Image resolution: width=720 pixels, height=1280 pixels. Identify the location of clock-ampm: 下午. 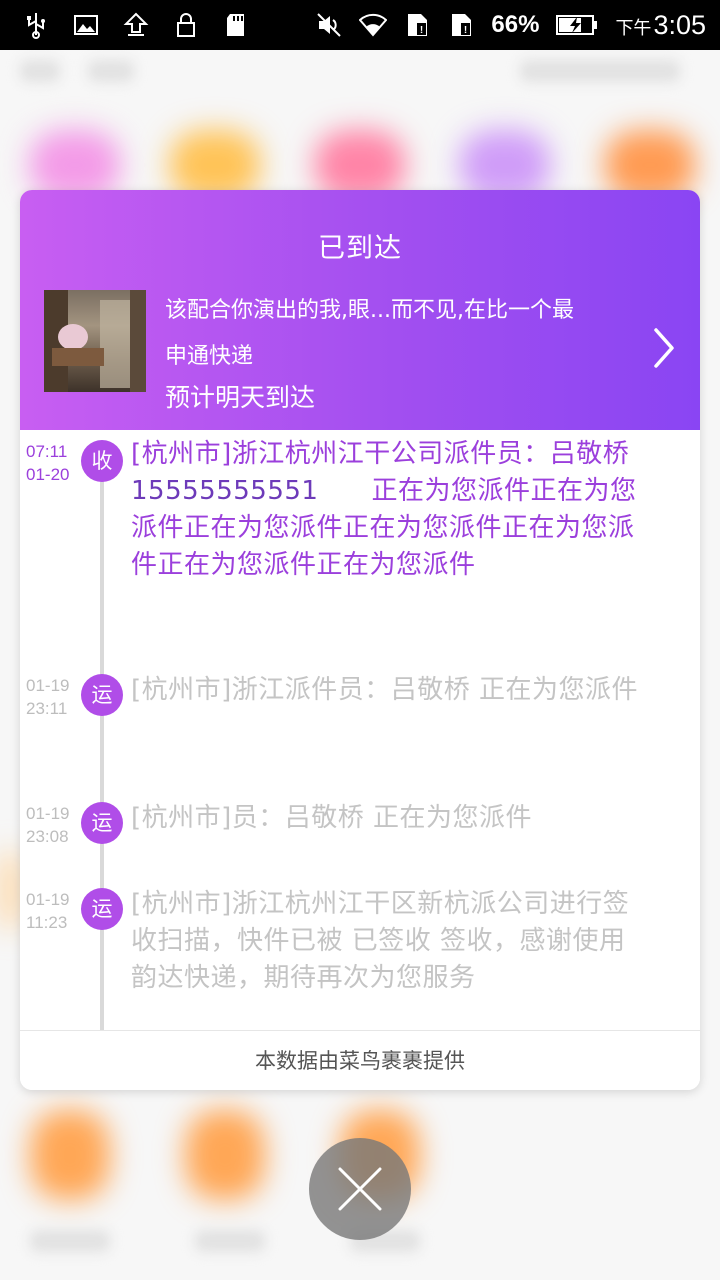
(633, 28).